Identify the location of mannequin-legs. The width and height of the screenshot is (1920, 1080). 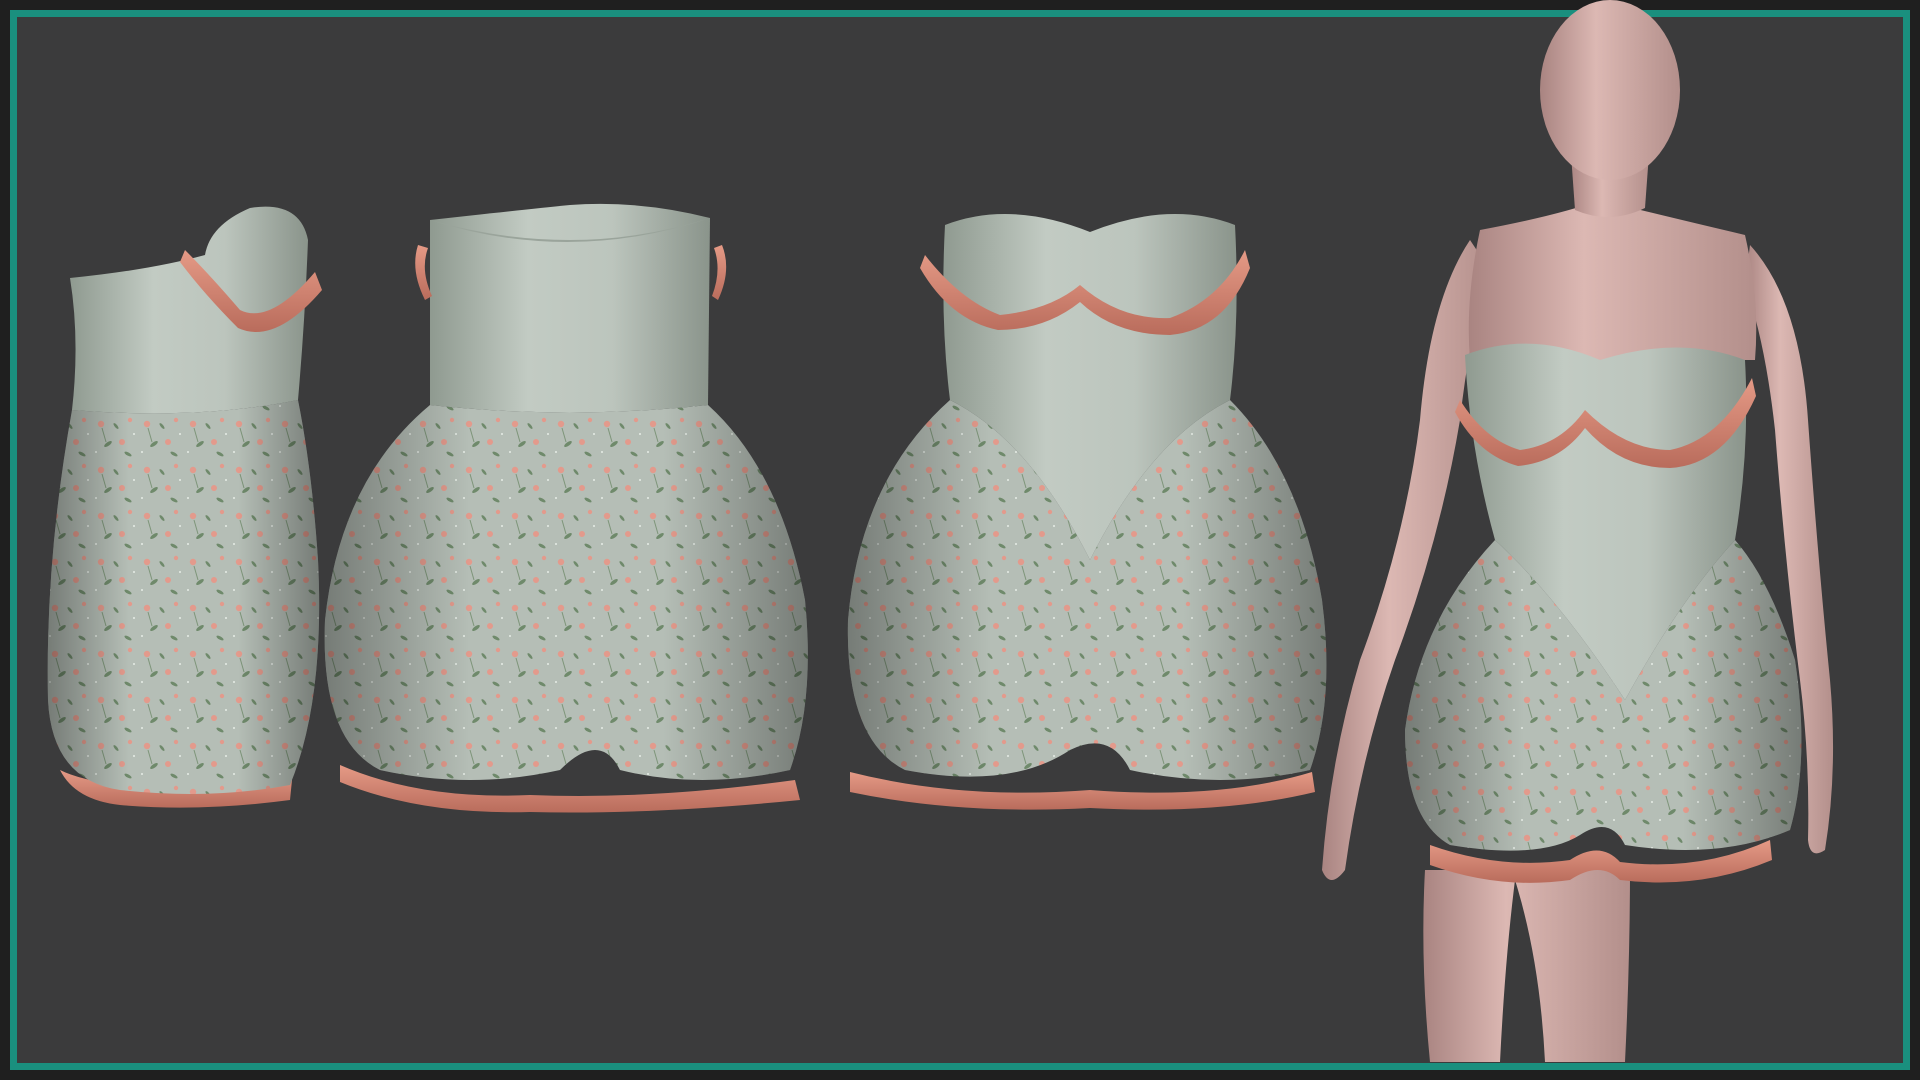
(1526, 966).